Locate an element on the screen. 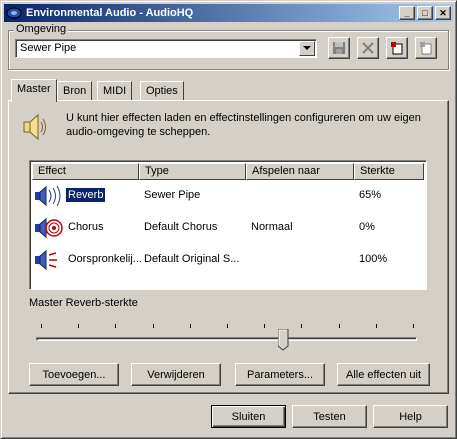 This screenshot has height=439, width=457. effect-play-to: Normaal is located at coordinates (272, 227).